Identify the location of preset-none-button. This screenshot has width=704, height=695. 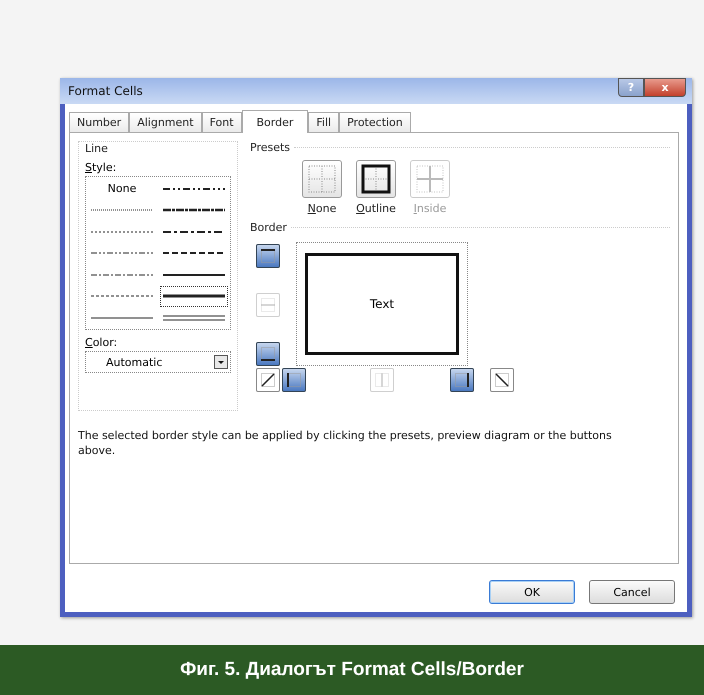
(322, 179).